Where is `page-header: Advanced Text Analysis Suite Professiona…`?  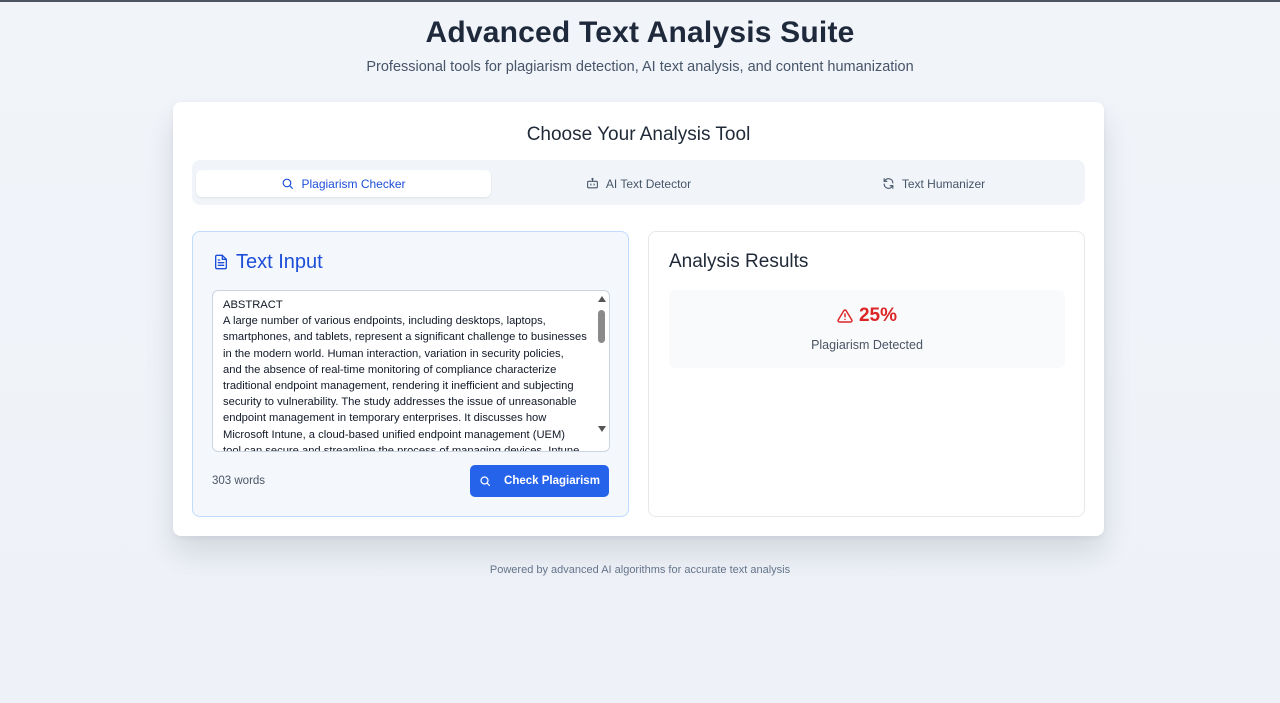
page-header: Advanced Text Analysis Suite Professiona… is located at coordinates (640, 45).